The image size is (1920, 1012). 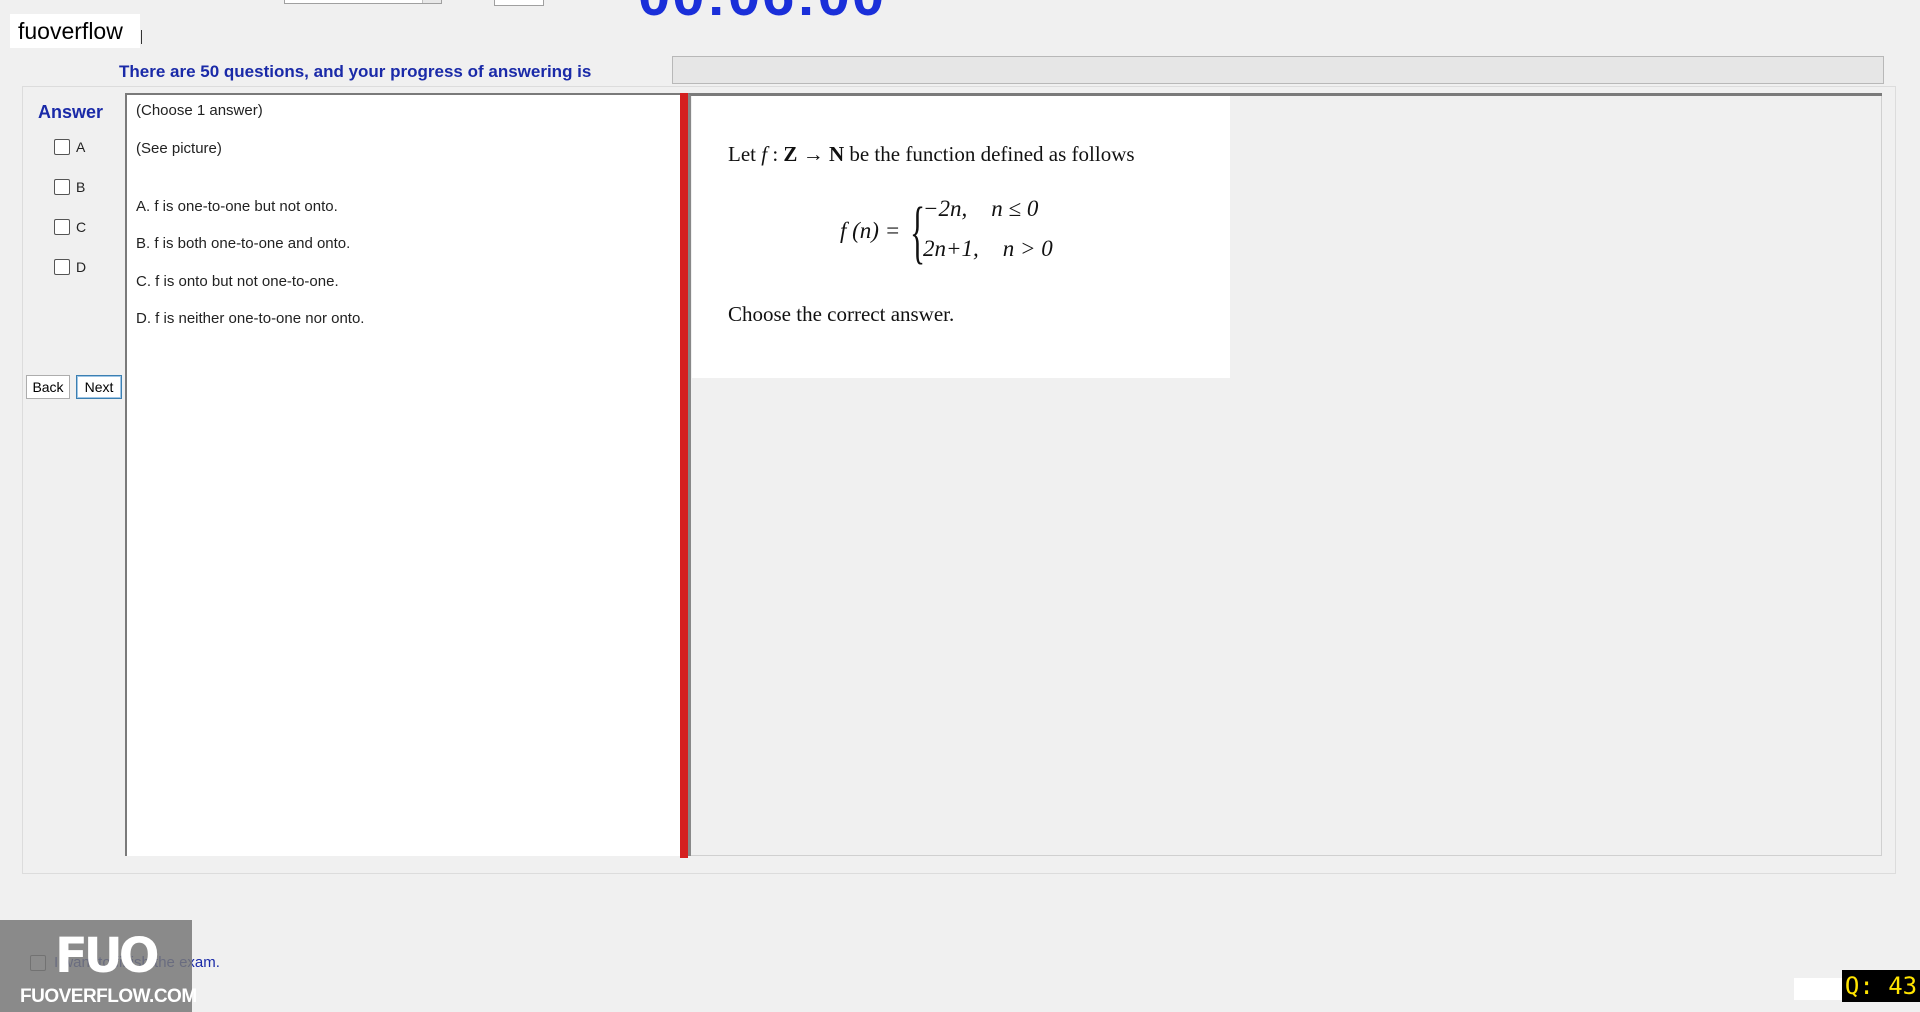 What do you see at coordinates (237, 206) in the screenshot?
I see `choice-a-text: A. f is one-to-one but not onto.` at bounding box center [237, 206].